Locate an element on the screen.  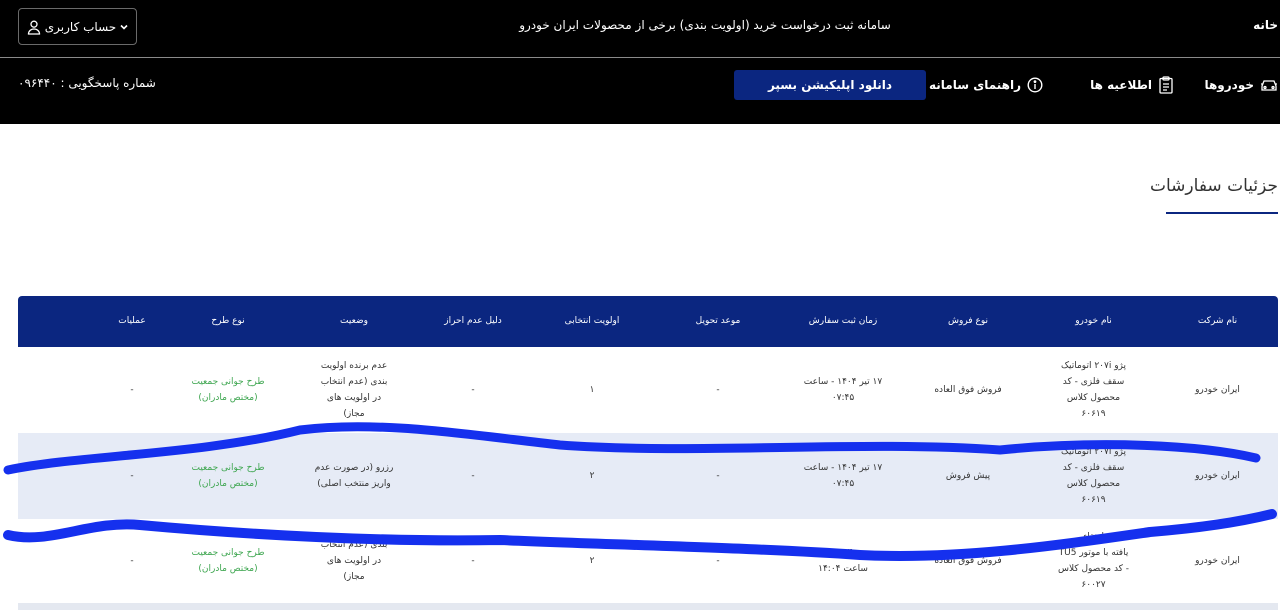
account-button: حساب کاربری is located at coordinates (77, 26).